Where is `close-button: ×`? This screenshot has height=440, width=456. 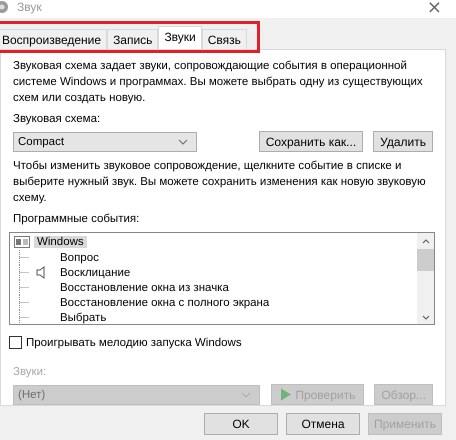 close-button: × is located at coordinates (434, 9).